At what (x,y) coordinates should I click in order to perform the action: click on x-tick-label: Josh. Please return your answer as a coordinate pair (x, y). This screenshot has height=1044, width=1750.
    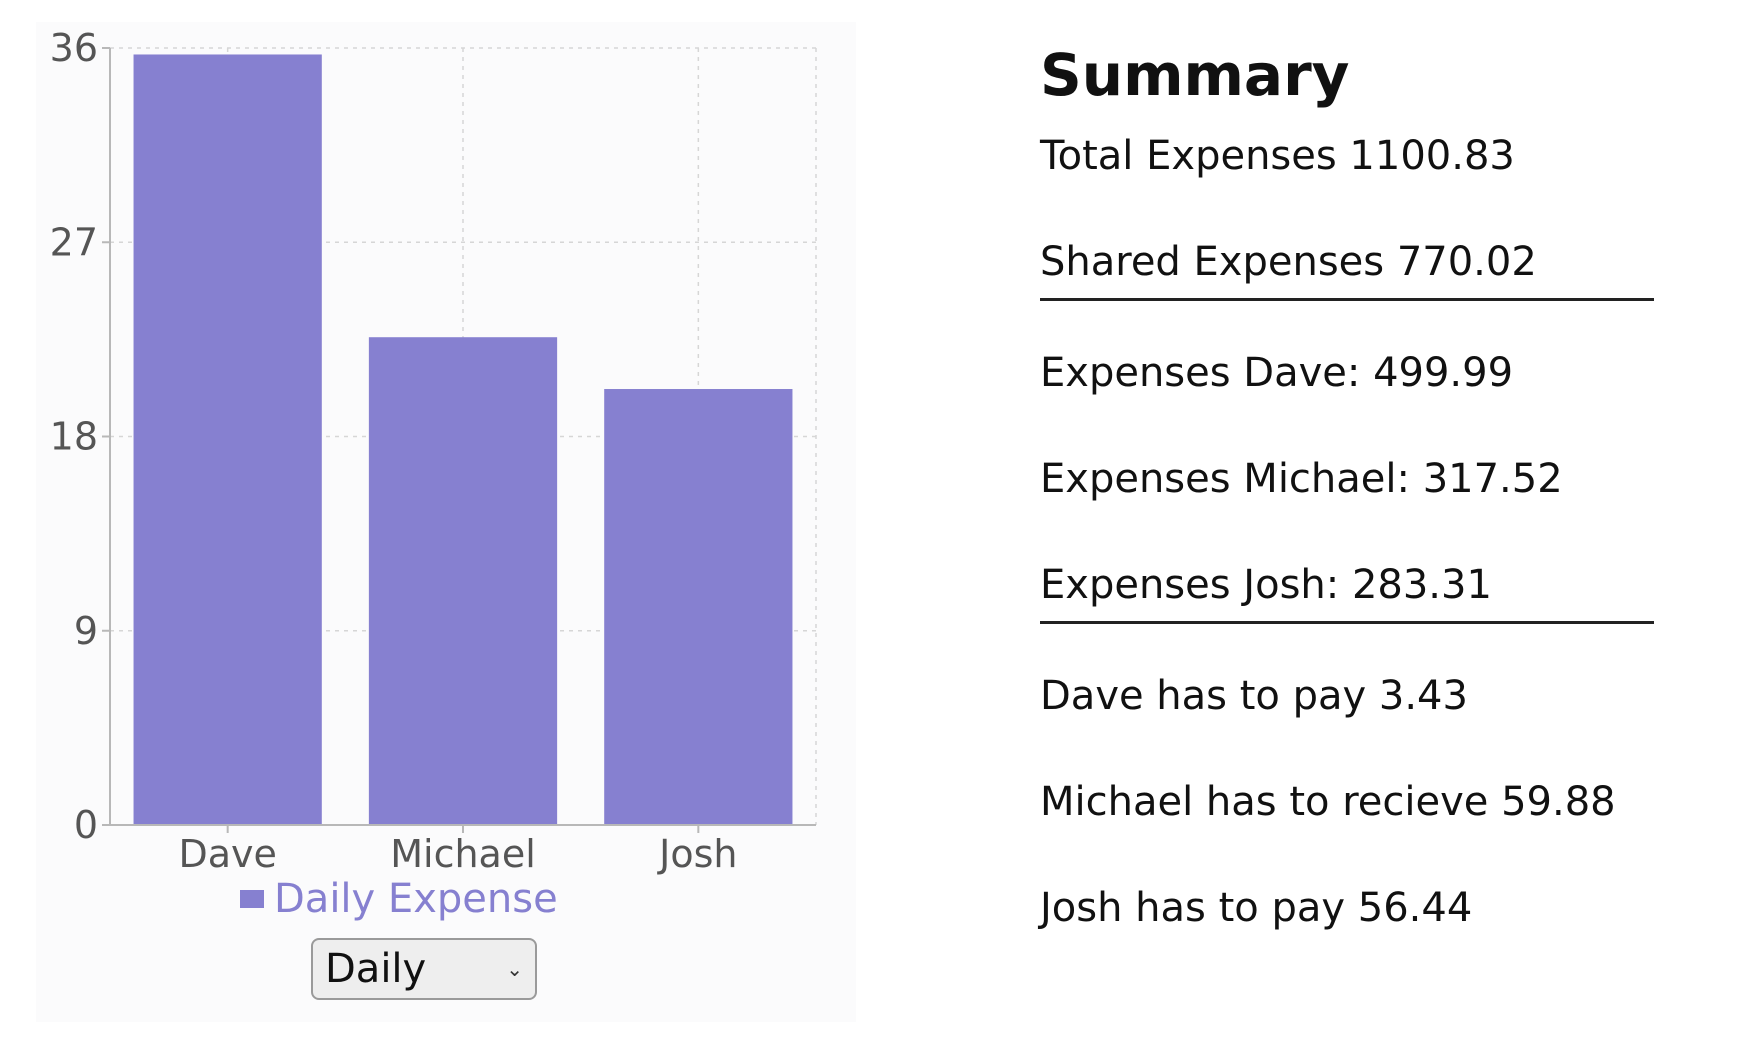
    Looking at the image, I should click on (697, 854).